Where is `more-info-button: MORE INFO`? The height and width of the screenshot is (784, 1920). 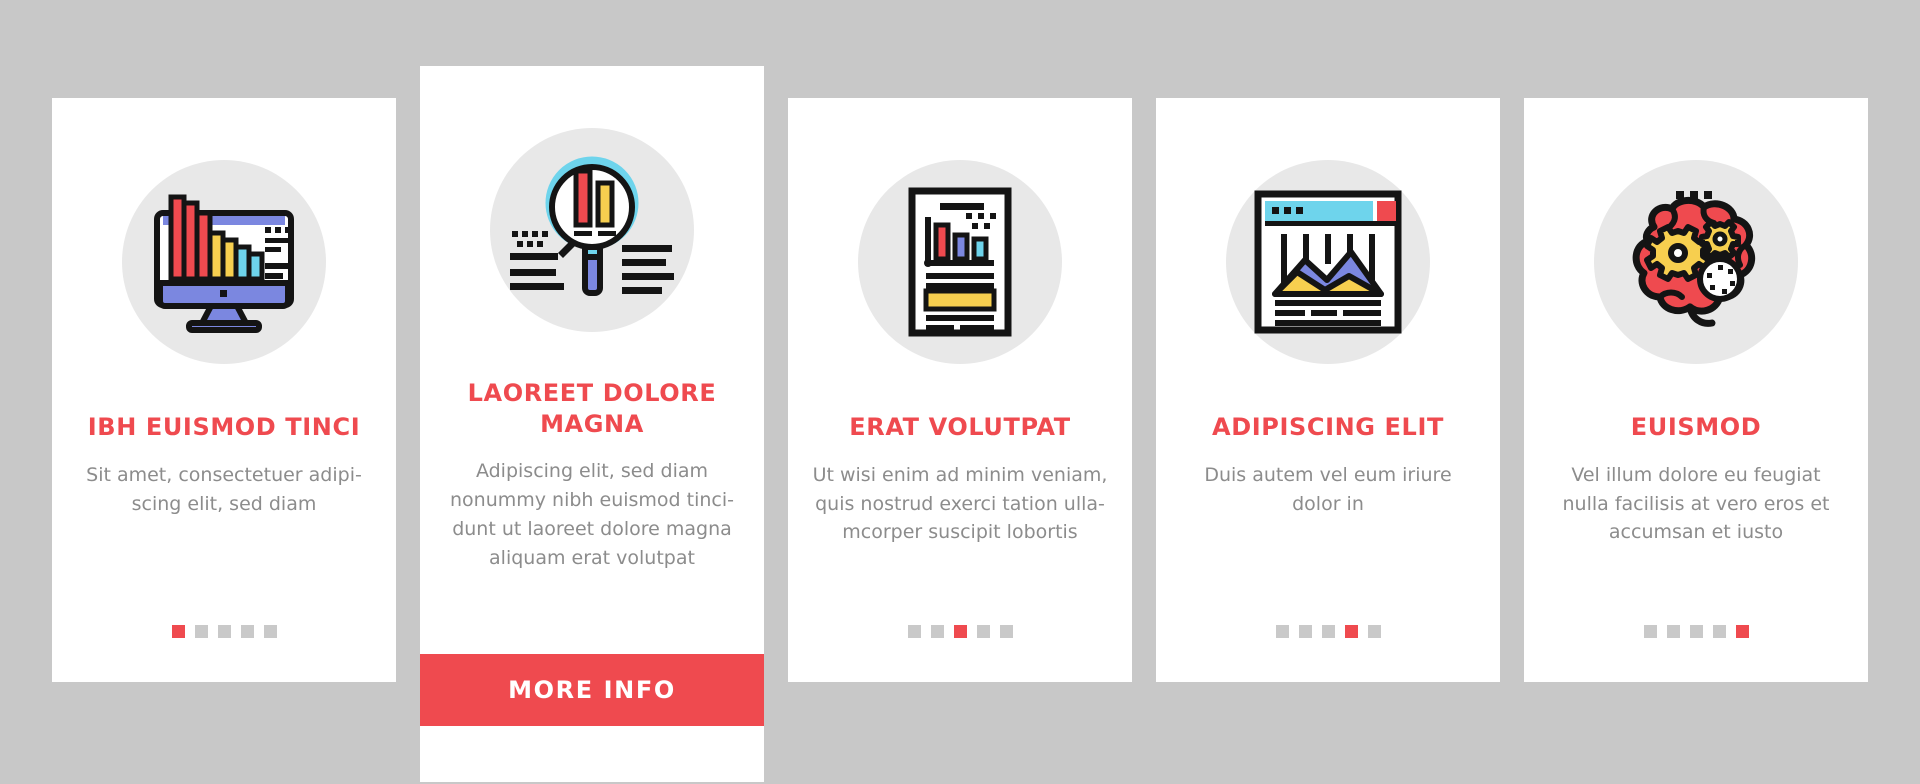
more-info-button: MORE INFO is located at coordinates (592, 690).